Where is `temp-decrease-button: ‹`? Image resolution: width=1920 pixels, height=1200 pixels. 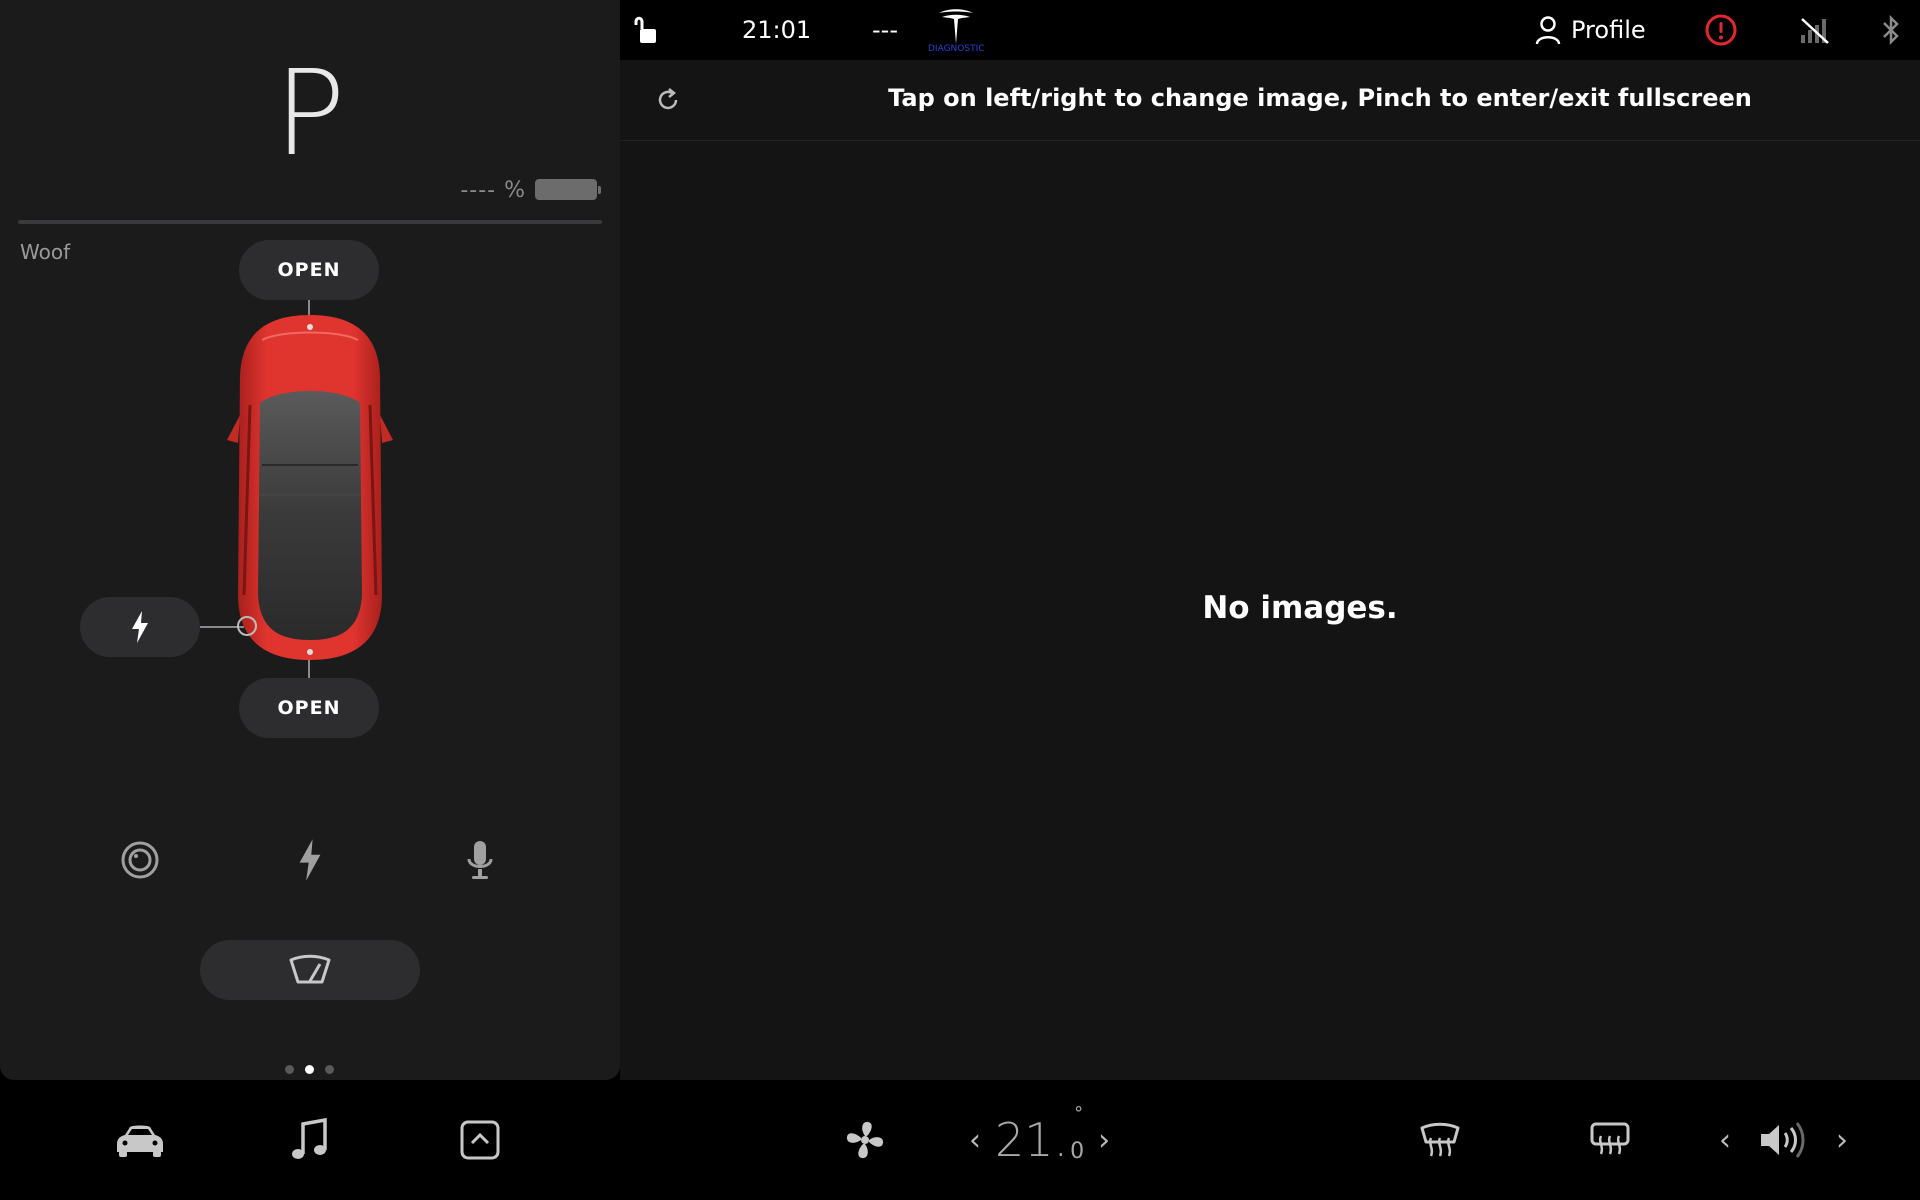
temp-decrease-button: ‹ is located at coordinates (975, 1140).